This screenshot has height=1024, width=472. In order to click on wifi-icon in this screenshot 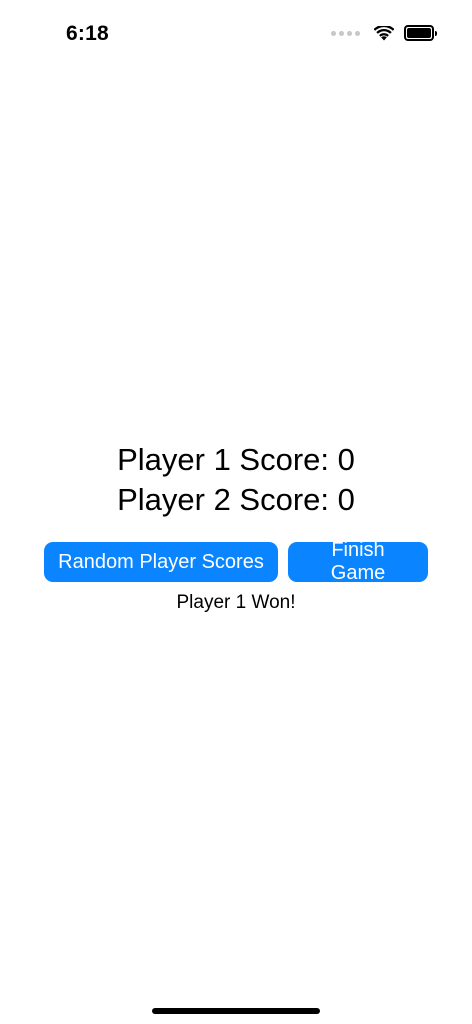, I will do `click(384, 32)`.